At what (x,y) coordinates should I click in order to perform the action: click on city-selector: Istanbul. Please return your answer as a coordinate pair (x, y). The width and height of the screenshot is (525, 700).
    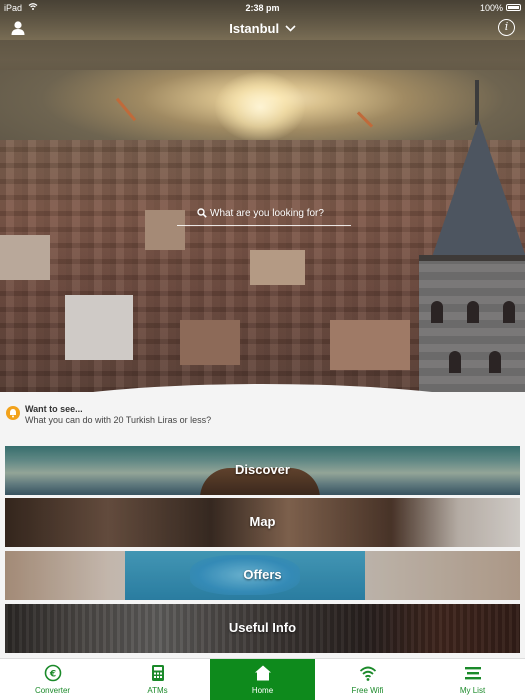
    Looking at the image, I should click on (262, 28).